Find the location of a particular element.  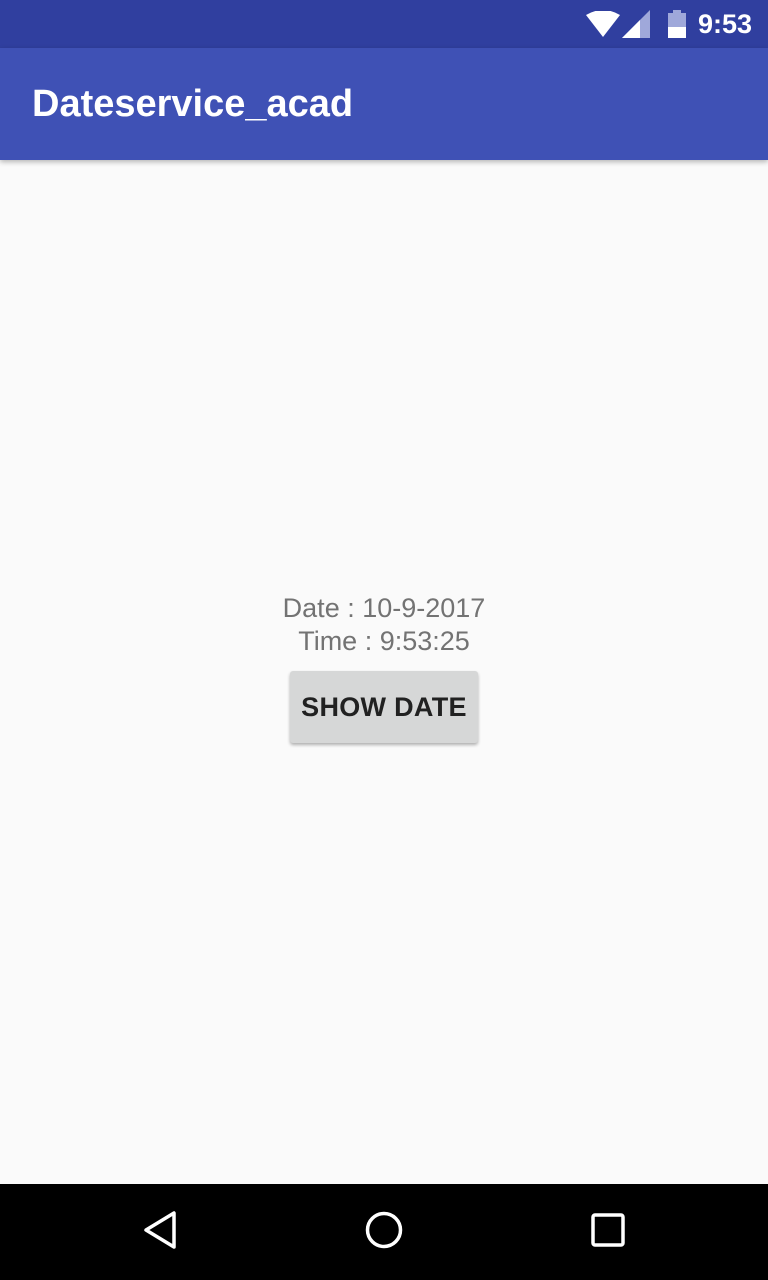

back-button is located at coordinates (160, 1232).